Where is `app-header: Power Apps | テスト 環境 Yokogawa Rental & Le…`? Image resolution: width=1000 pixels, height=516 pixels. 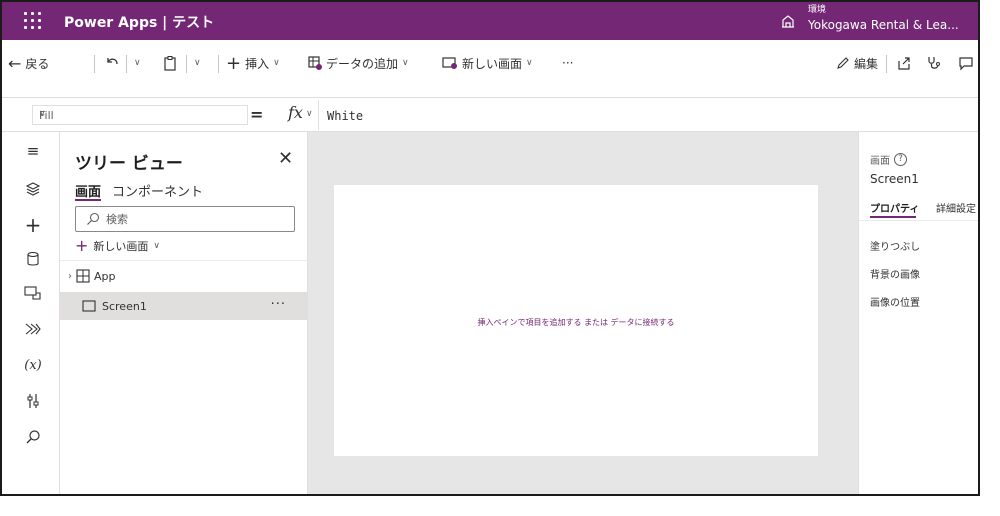
app-header: Power Apps | テスト 環境 Yokogawa Rental & Le… is located at coordinates (490, 21).